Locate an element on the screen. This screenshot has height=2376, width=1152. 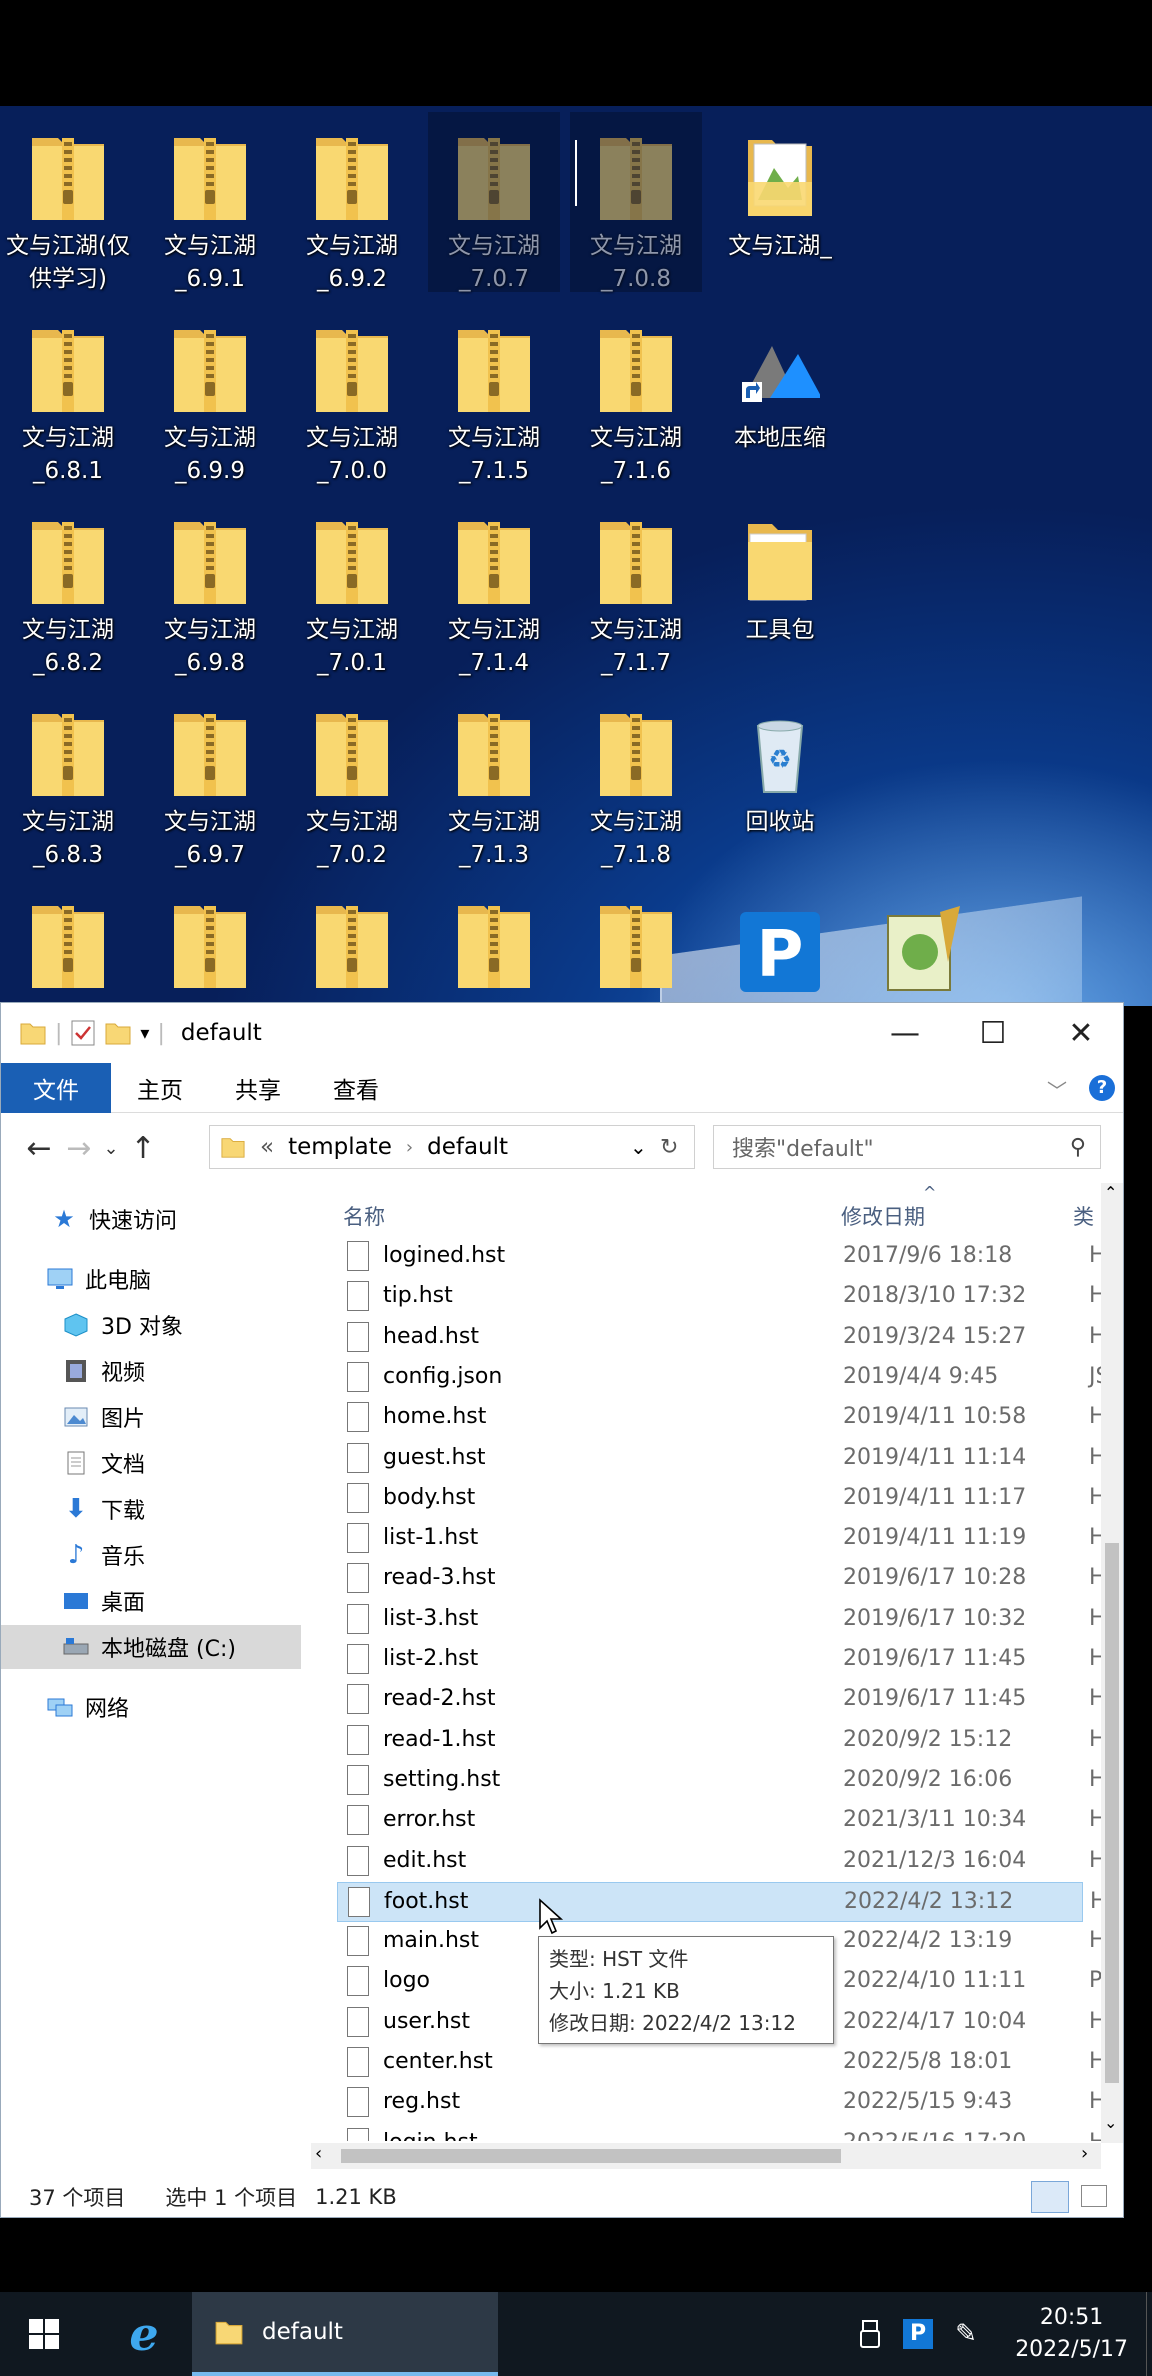
tab-view: 查看 is located at coordinates (356, 1088).